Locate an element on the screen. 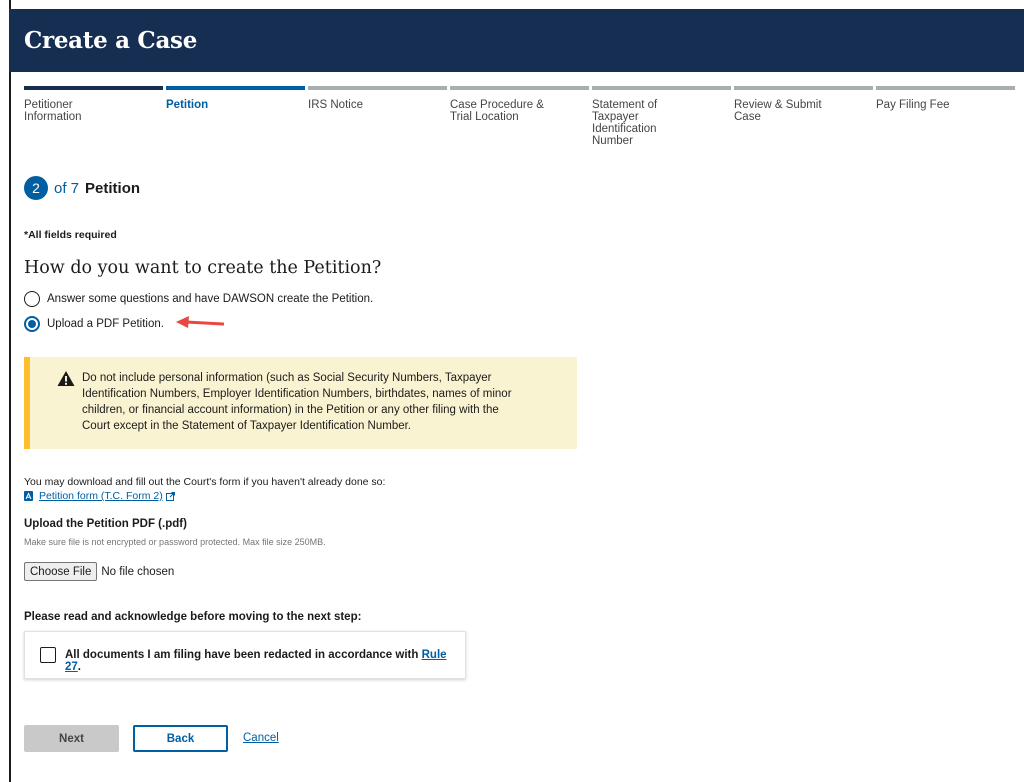 The image size is (1024, 782). step-label: Pay Filing Fee is located at coordinates (913, 105).